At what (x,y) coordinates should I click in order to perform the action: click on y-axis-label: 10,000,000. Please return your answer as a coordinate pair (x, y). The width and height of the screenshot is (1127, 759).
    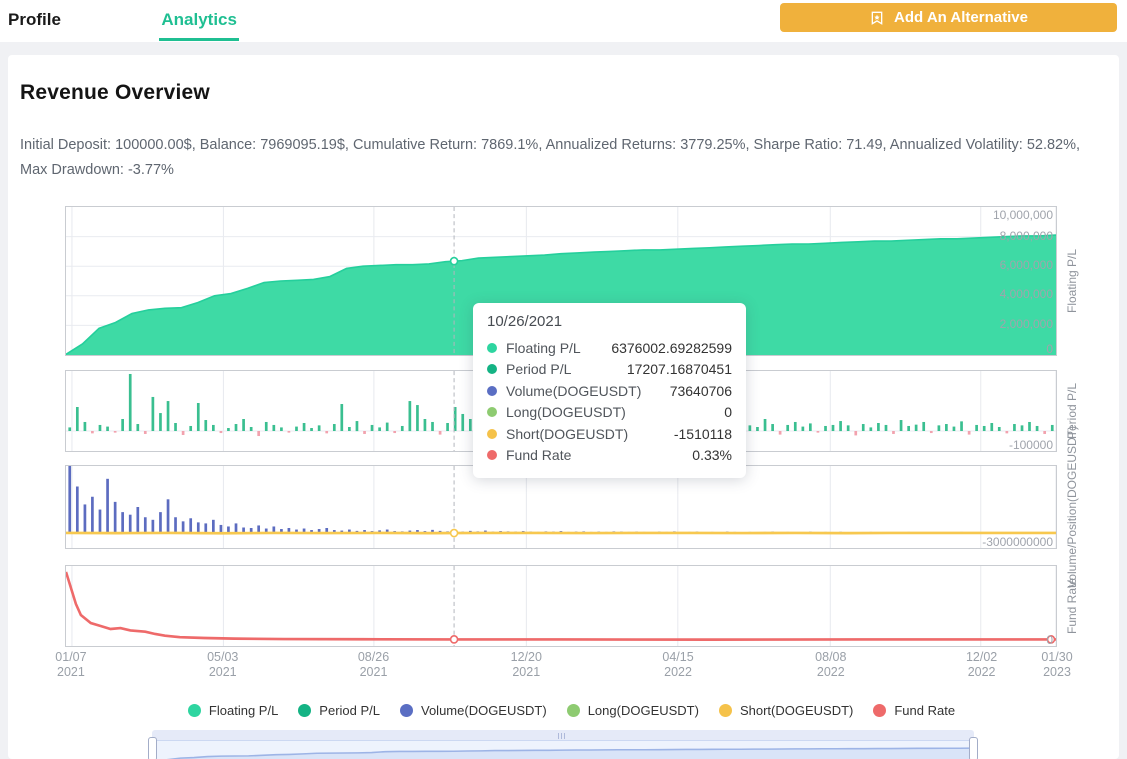
    Looking at the image, I should click on (1022, 214).